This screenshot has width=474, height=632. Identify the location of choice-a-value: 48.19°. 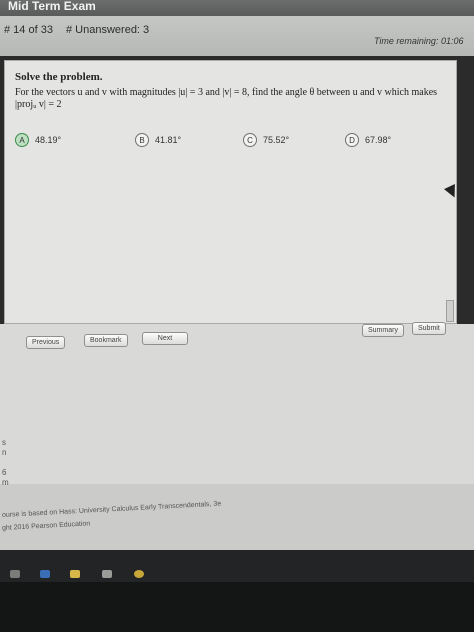
(48, 140).